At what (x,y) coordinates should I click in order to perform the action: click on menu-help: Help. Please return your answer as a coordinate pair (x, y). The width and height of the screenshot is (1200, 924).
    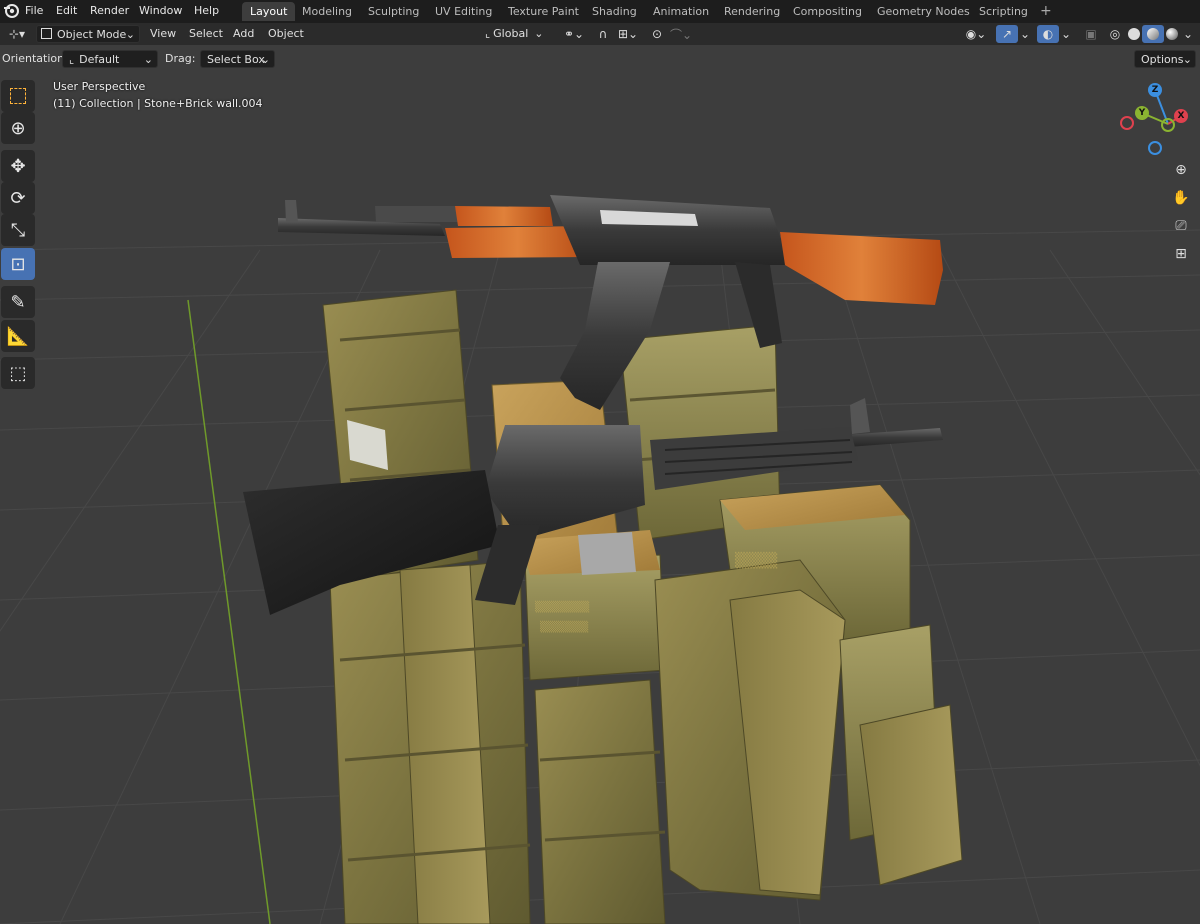
    Looking at the image, I should click on (206, 10).